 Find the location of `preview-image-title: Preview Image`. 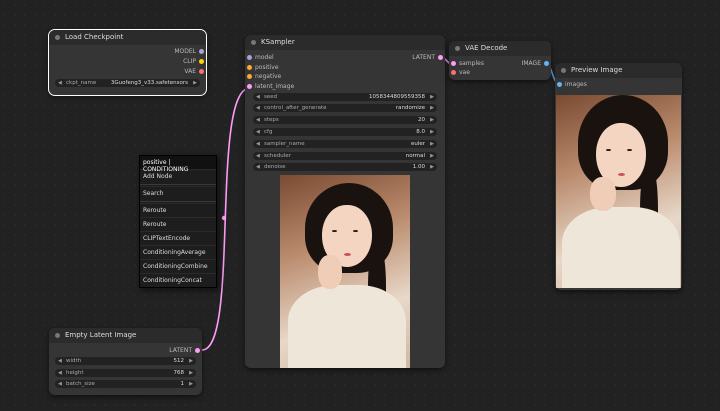

preview-image-title: Preview Image is located at coordinates (597, 70).